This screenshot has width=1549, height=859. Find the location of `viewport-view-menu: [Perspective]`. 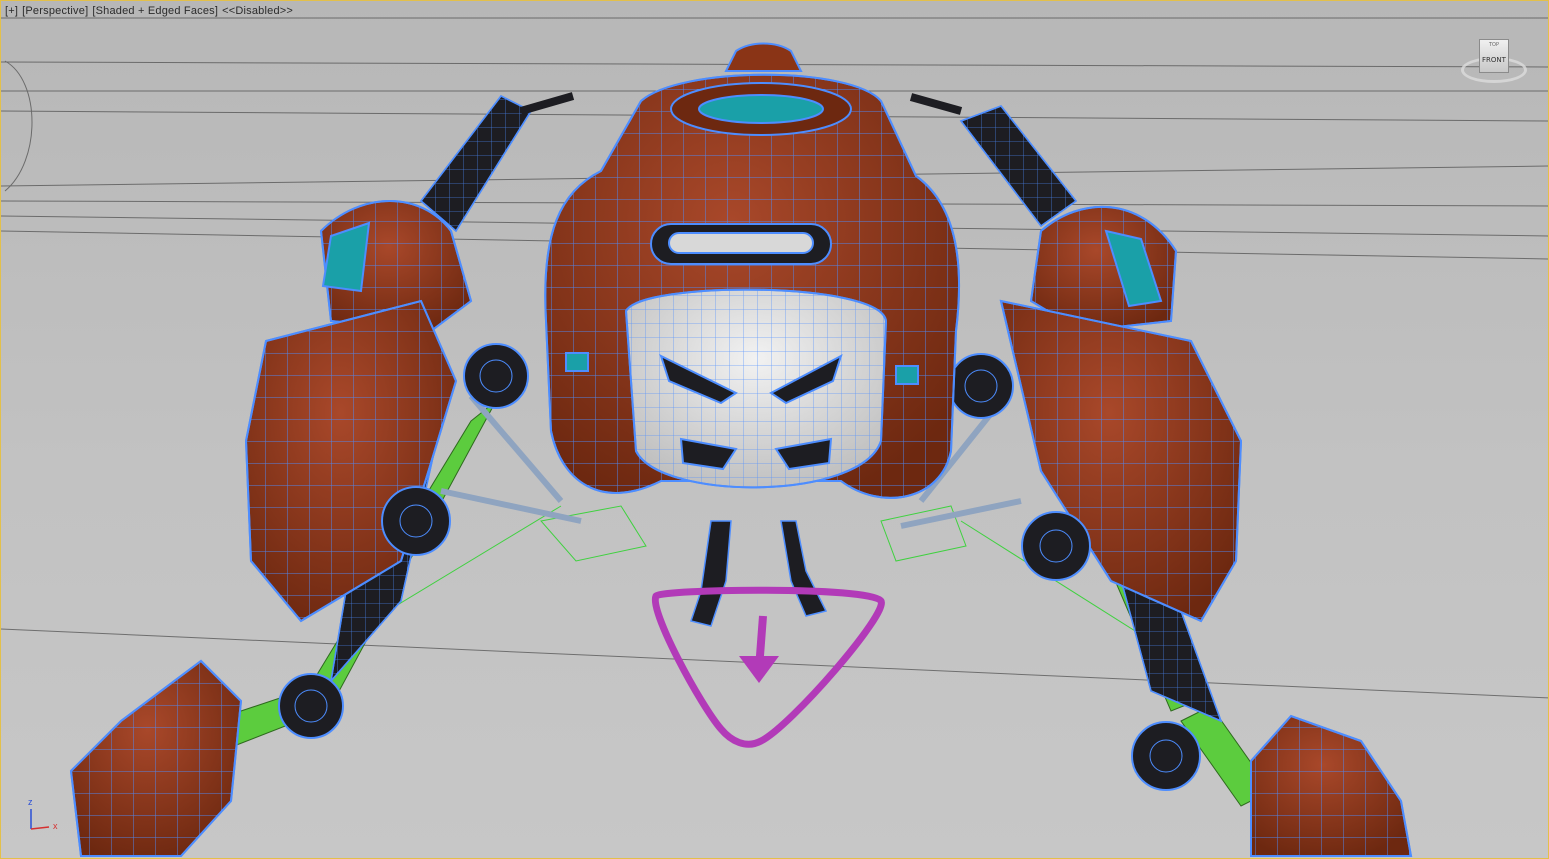

viewport-view-menu: [Perspective] is located at coordinates (55, 13).